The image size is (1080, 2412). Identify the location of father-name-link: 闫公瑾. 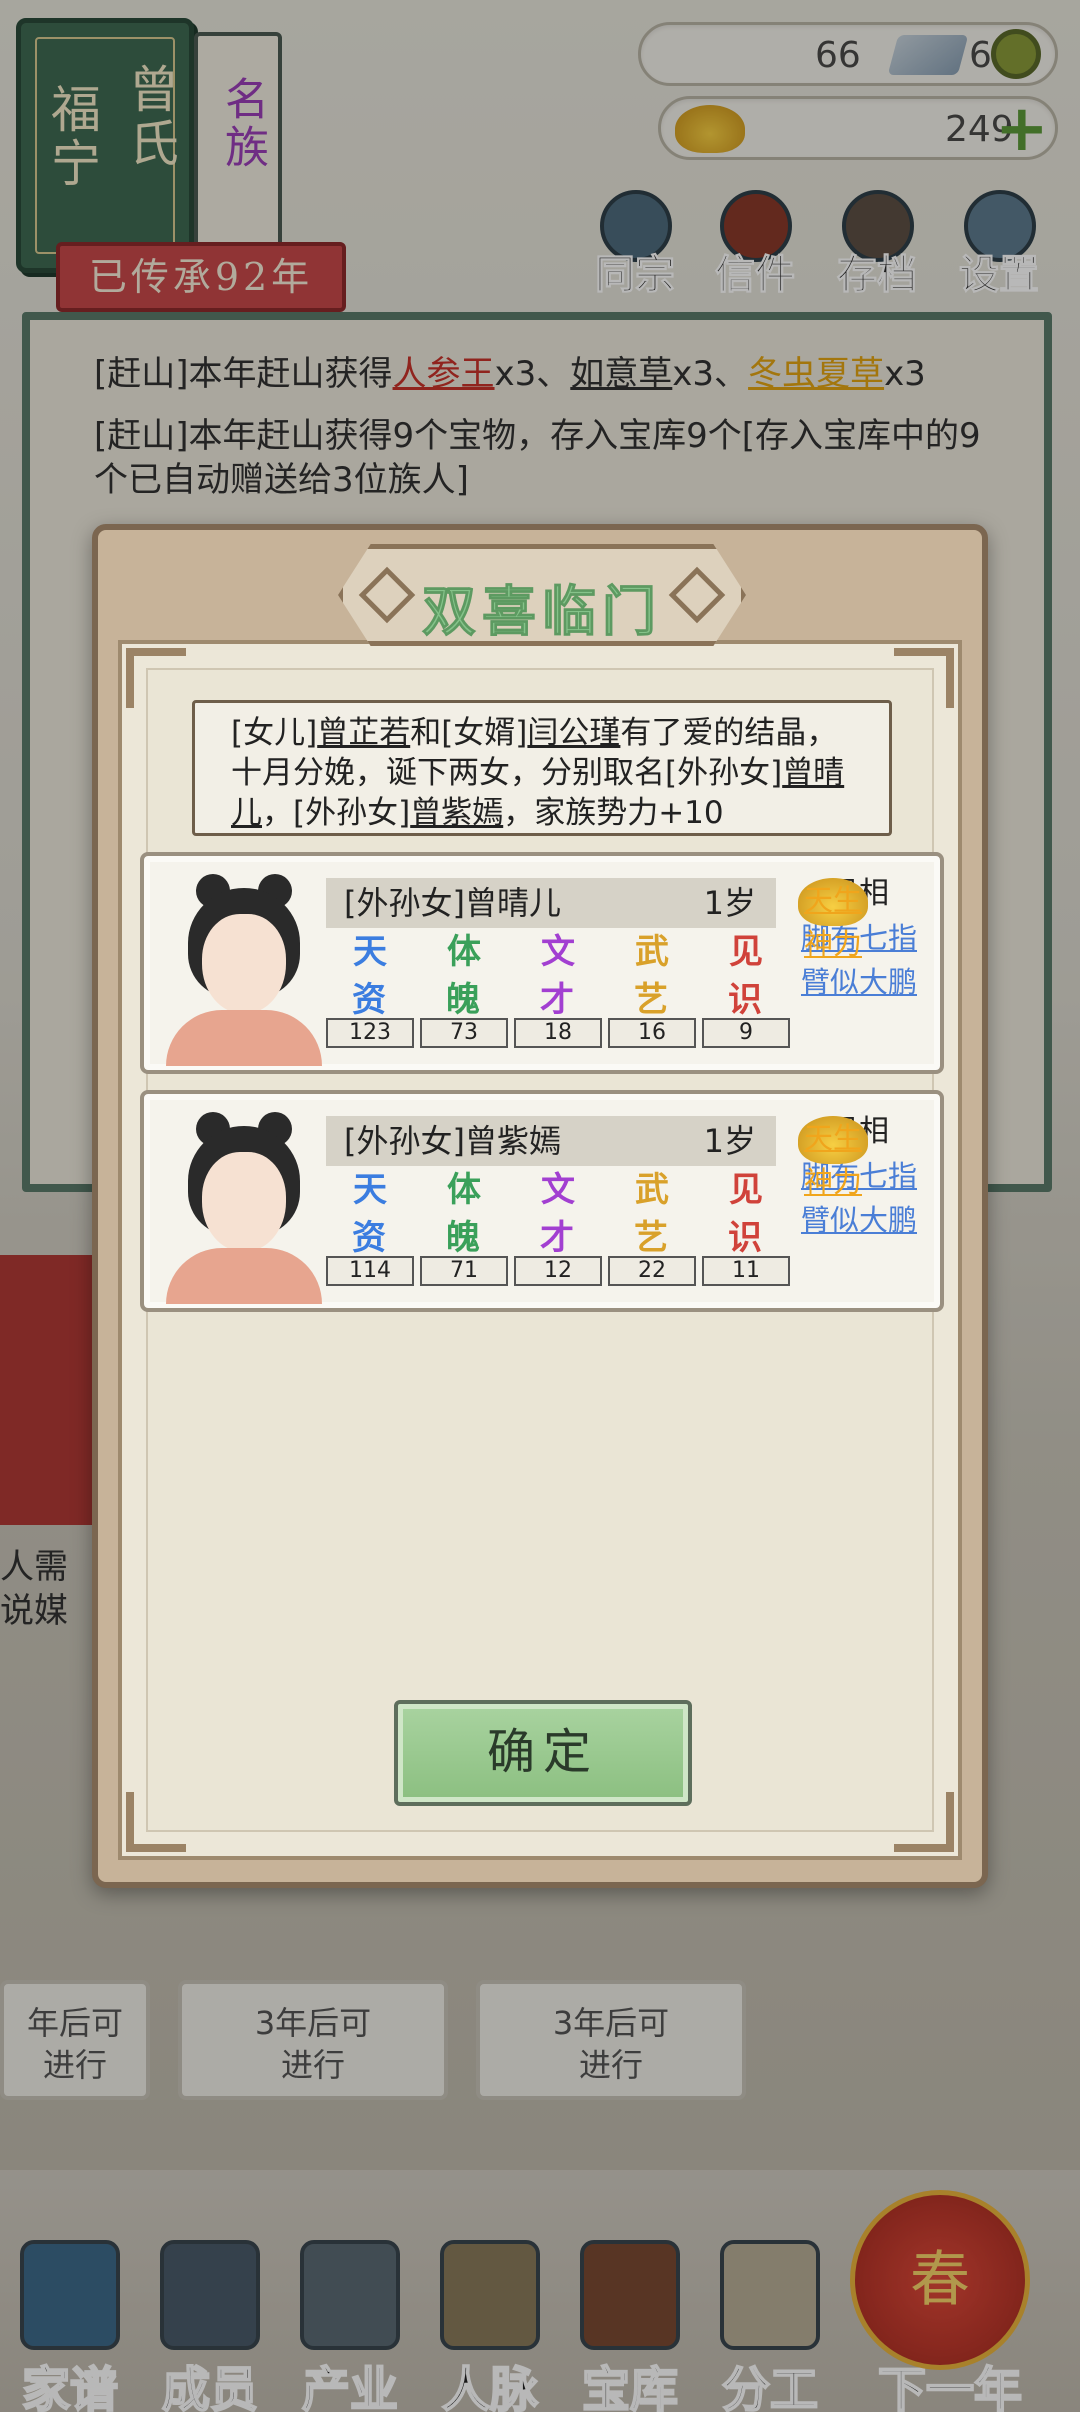
(573, 733).